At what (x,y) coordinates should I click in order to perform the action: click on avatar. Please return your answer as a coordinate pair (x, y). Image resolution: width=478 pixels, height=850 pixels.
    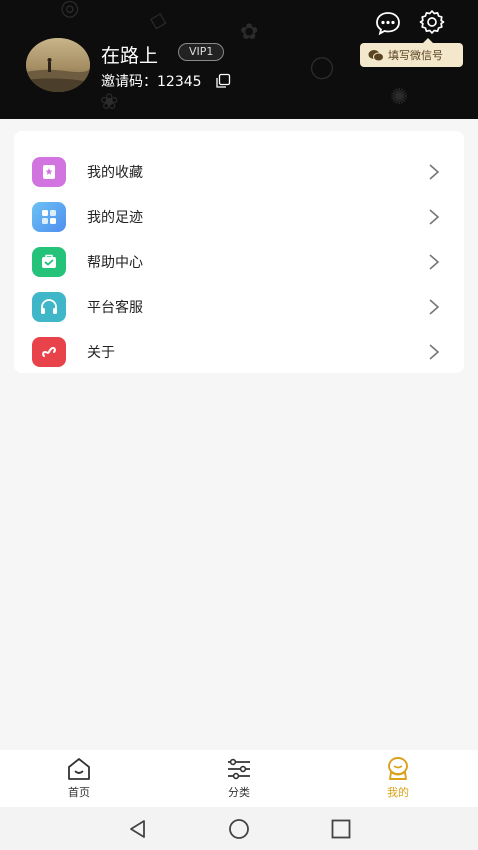
    Looking at the image, I should click on (58, 65).